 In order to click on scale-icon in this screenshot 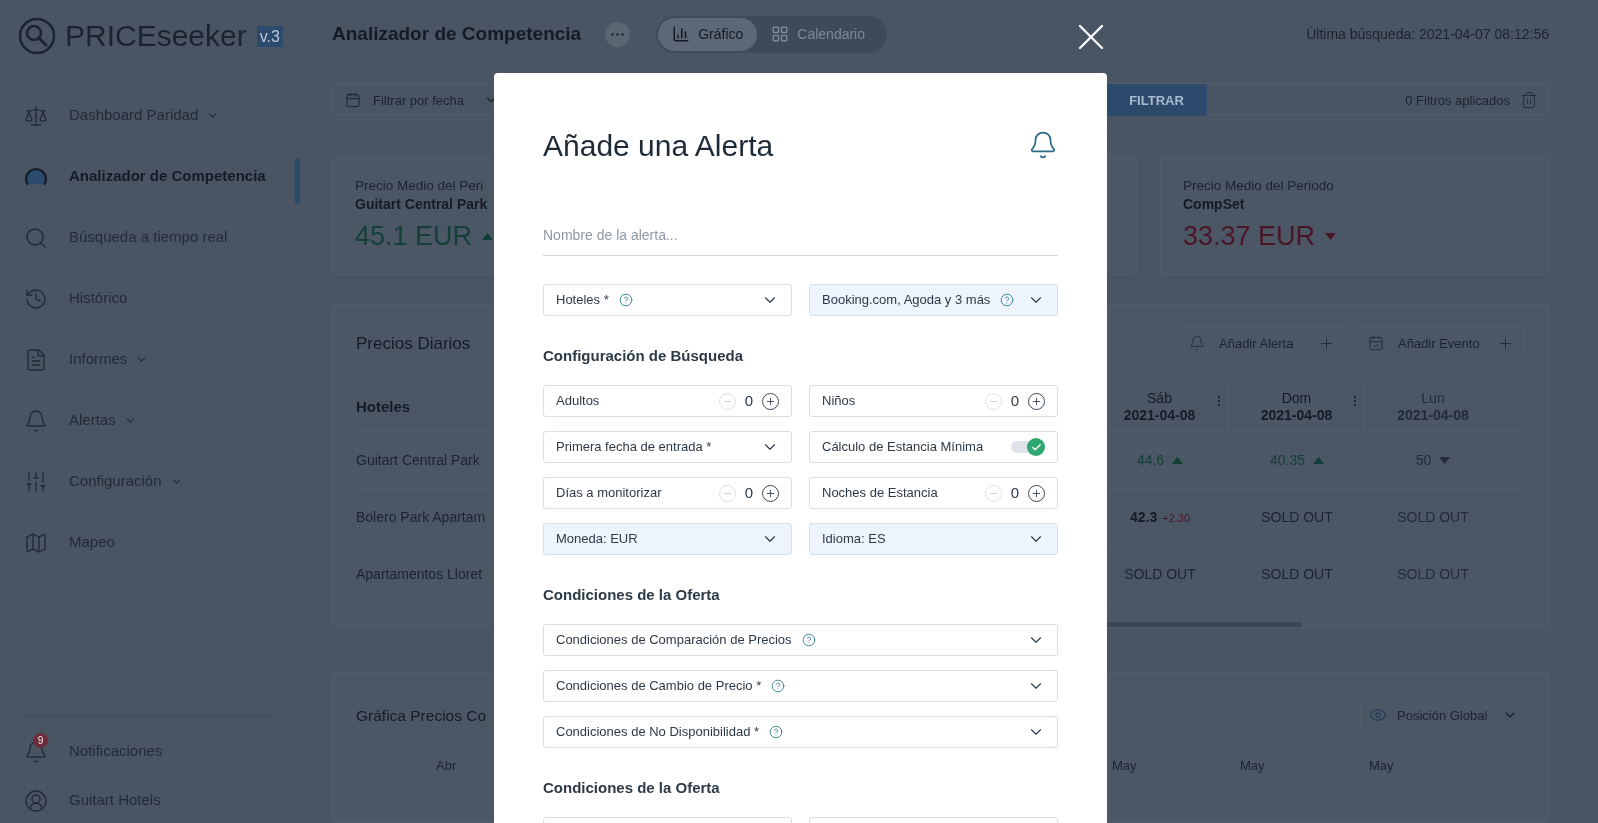, I will do `click(36, 115)`.